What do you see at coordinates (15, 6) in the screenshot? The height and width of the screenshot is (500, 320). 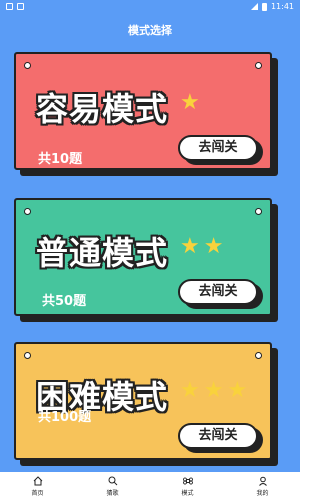 I see `status-notification-icons` at bounding box center [15, 6].